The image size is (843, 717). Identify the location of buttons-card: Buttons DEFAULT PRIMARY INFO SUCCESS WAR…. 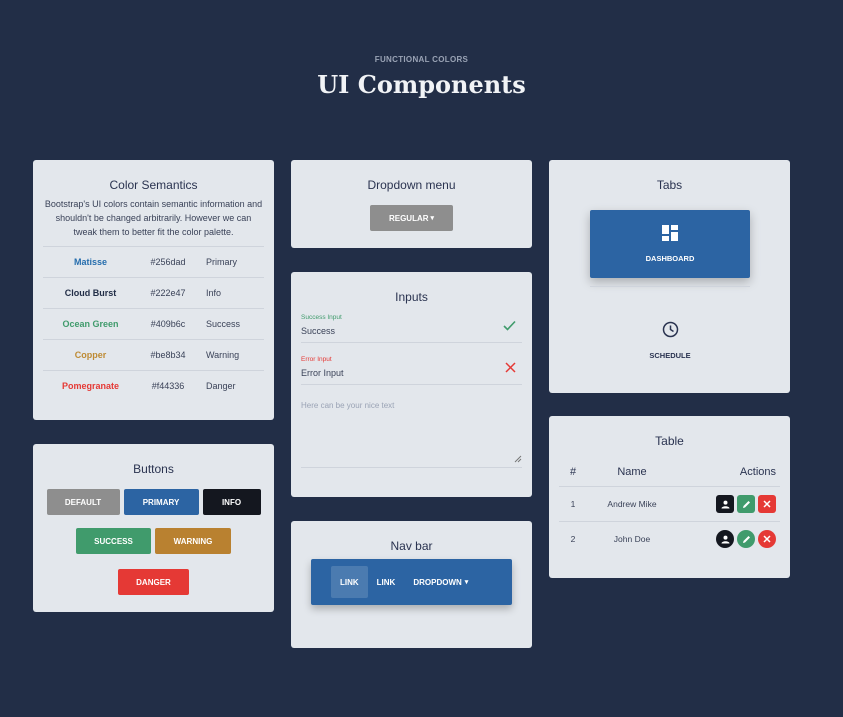
(153, 528).